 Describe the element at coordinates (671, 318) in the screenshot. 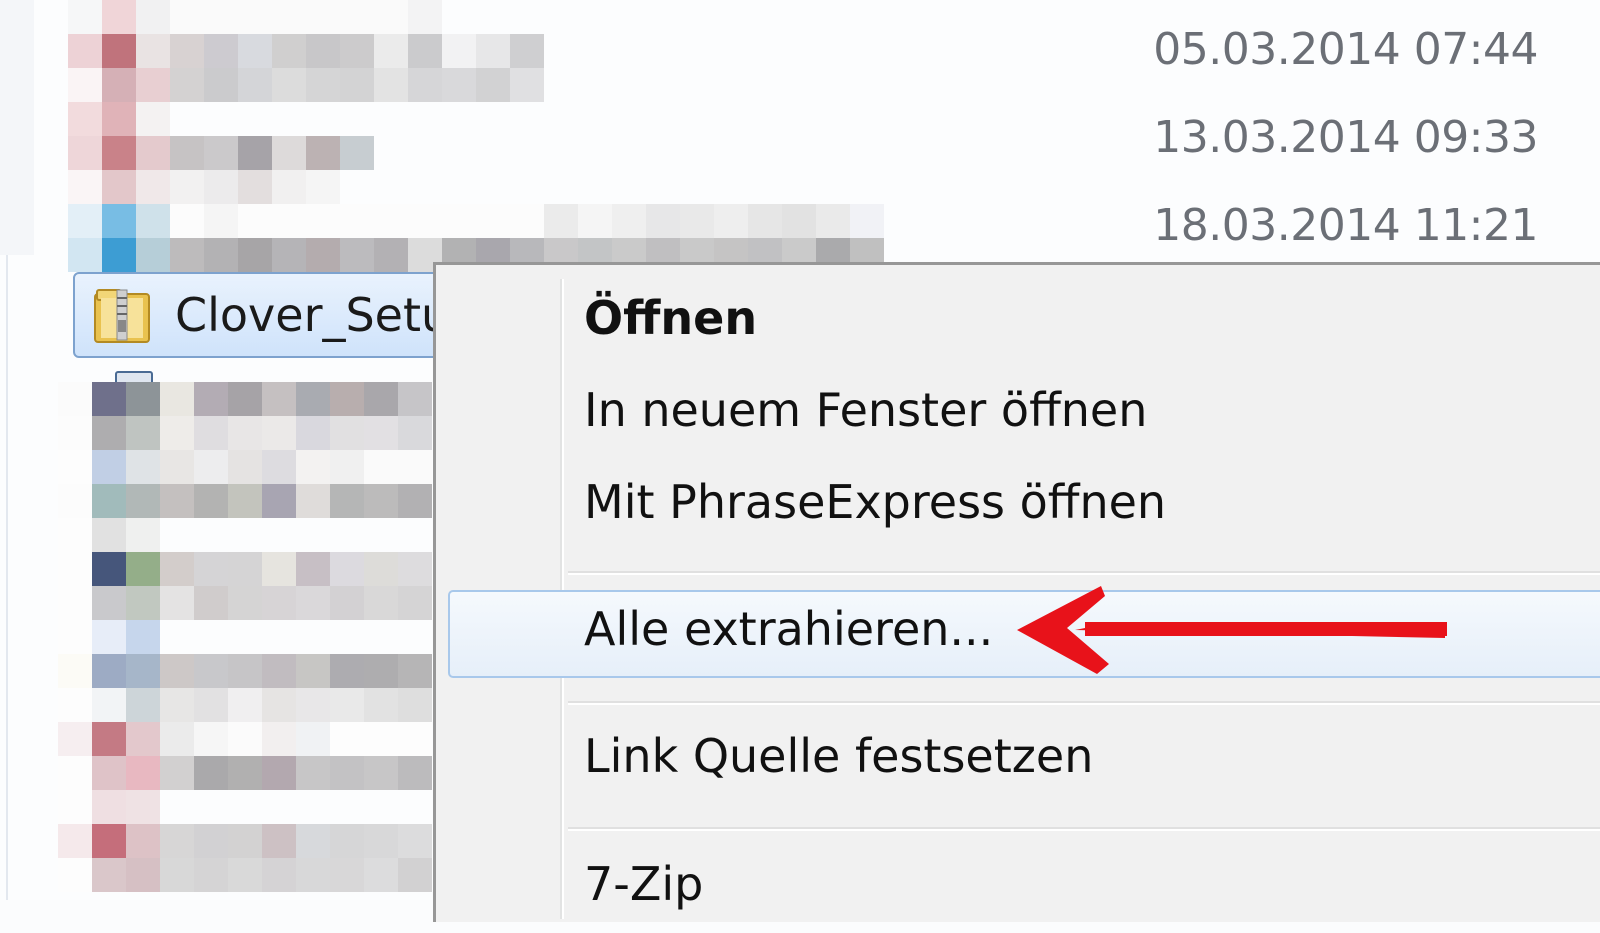

I see `menu-item-label: Öffnen` at that location.